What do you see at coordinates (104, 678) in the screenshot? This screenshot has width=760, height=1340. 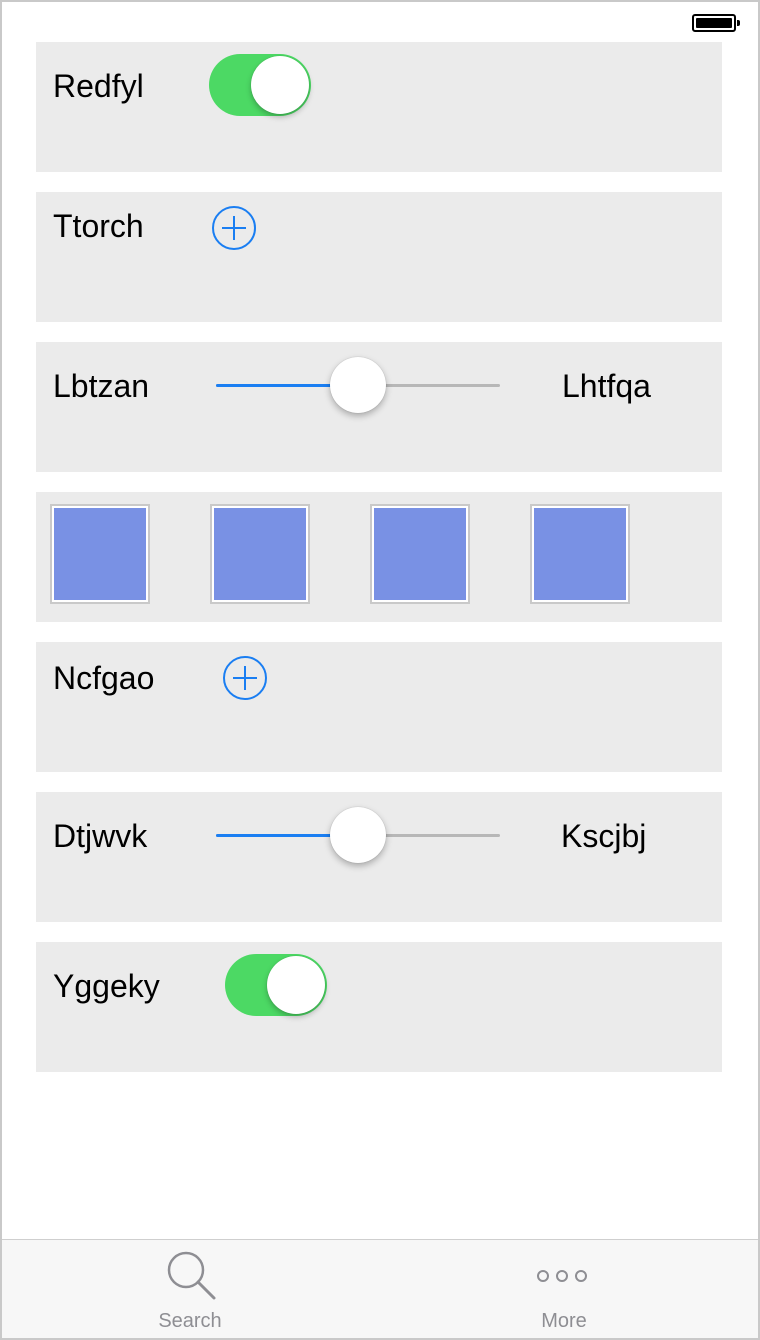 I see `row-label: Ncfgao` at bounding box center [104, 678].